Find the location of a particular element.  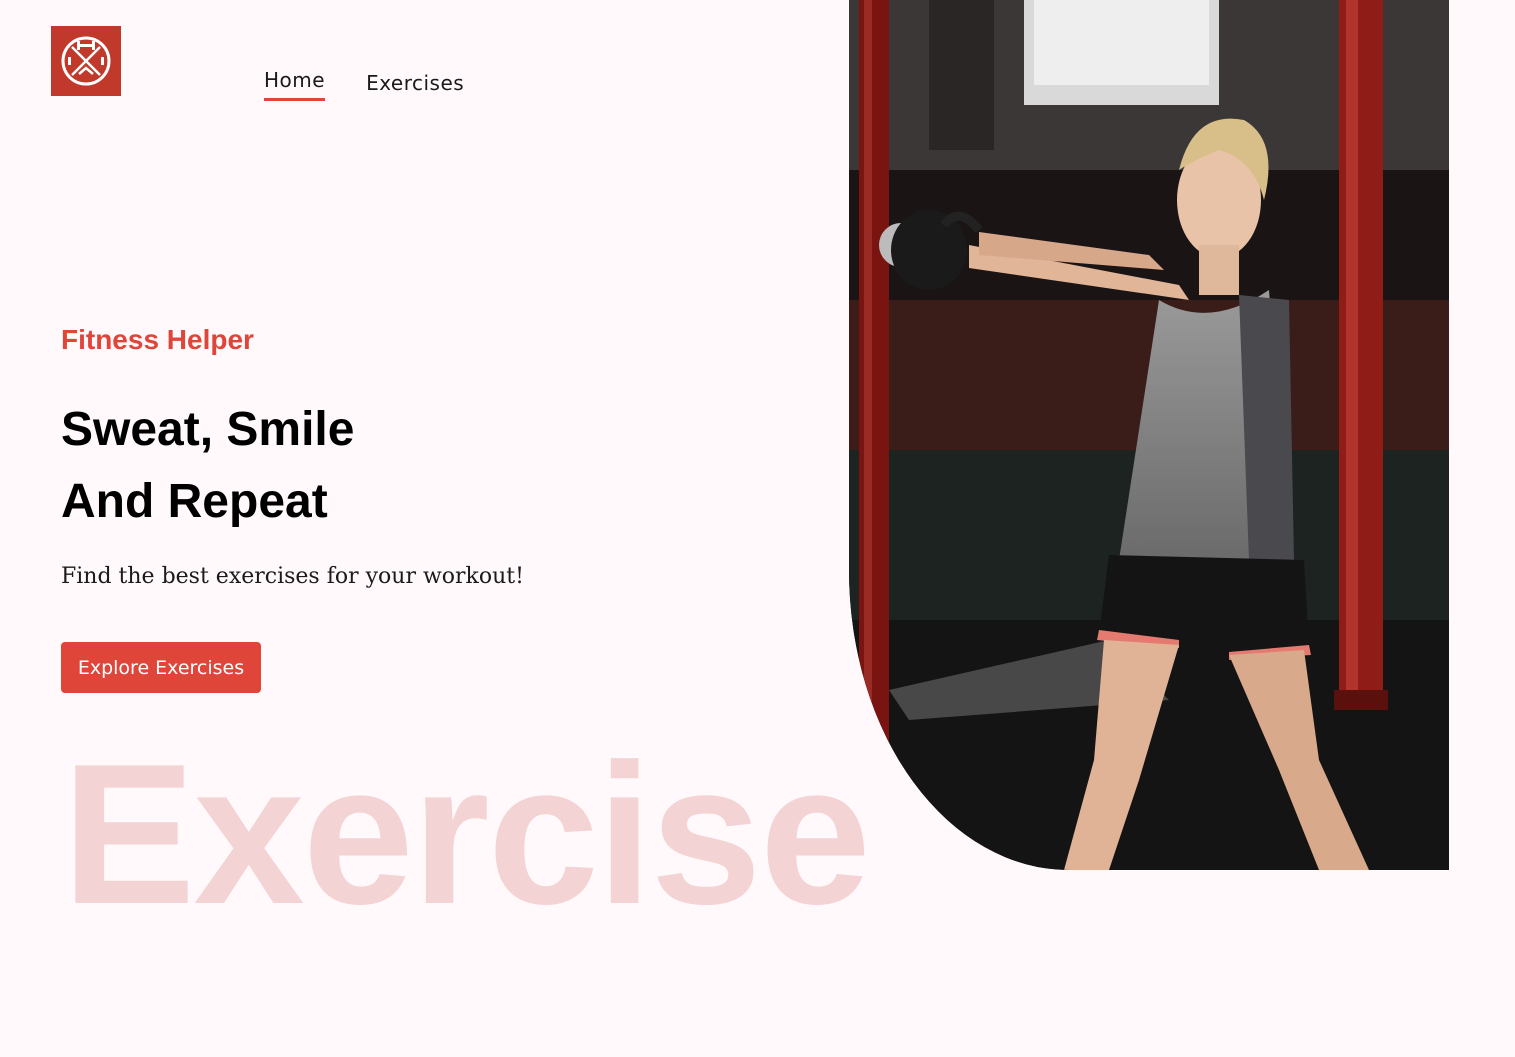

dumbbell-cross-icon is located at coordinates (86, 61).